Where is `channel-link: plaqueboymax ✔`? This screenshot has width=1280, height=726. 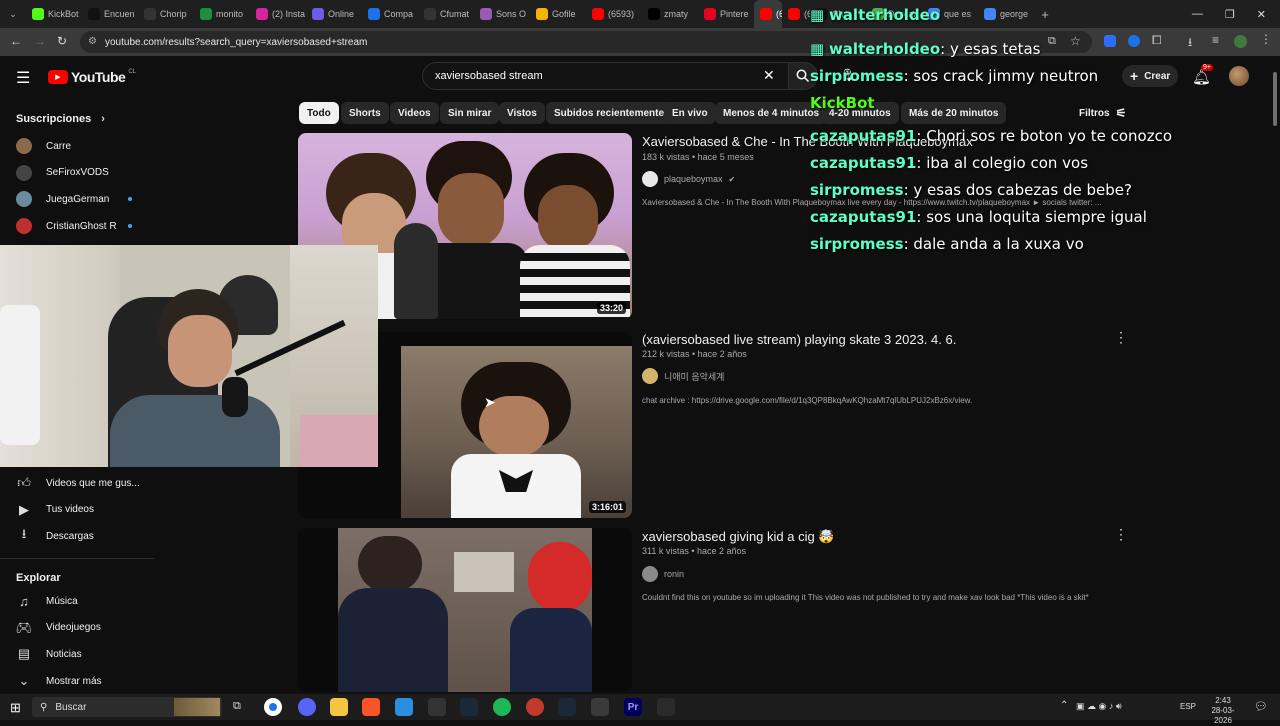 channel-link: plaqueboymax ✔ is located at coordinates (688, 179).